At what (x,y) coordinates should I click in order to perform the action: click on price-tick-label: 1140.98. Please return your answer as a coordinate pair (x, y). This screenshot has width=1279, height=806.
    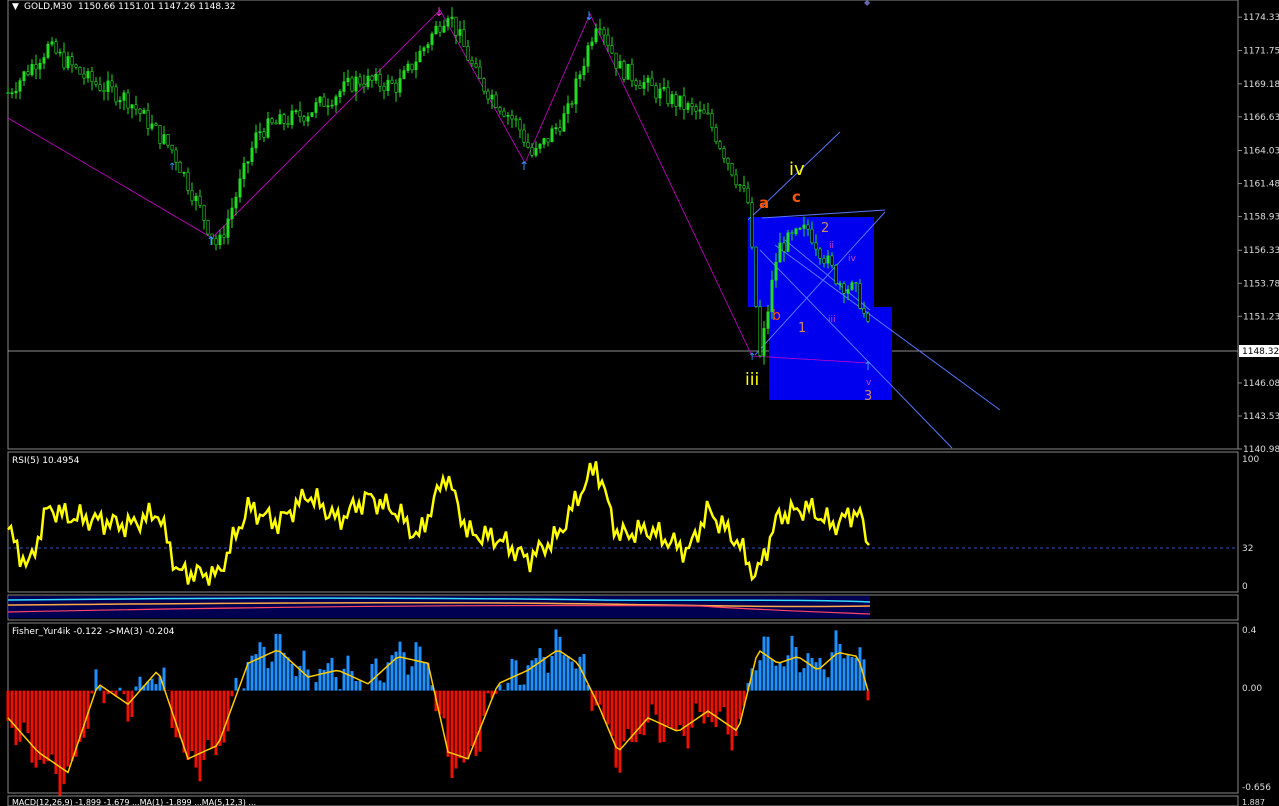
    Looking at the image, I should click on (1261, 450).